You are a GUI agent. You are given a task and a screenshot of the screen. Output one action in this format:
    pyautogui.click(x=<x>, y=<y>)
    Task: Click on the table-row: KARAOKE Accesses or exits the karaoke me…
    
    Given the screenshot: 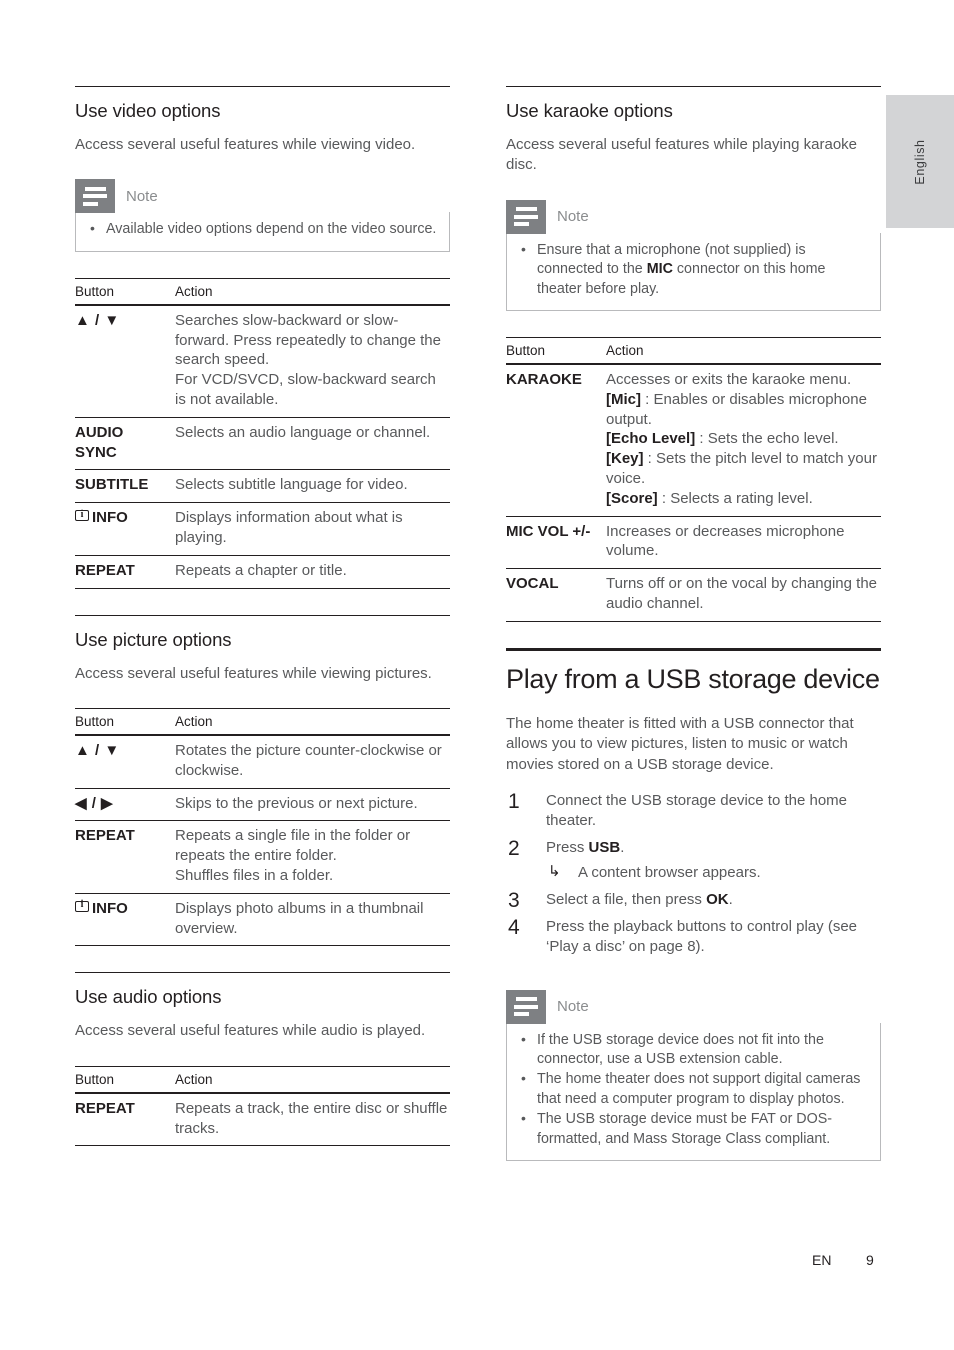 What is the action you would take?
    pyautogui.click(x=693, y=440)
    